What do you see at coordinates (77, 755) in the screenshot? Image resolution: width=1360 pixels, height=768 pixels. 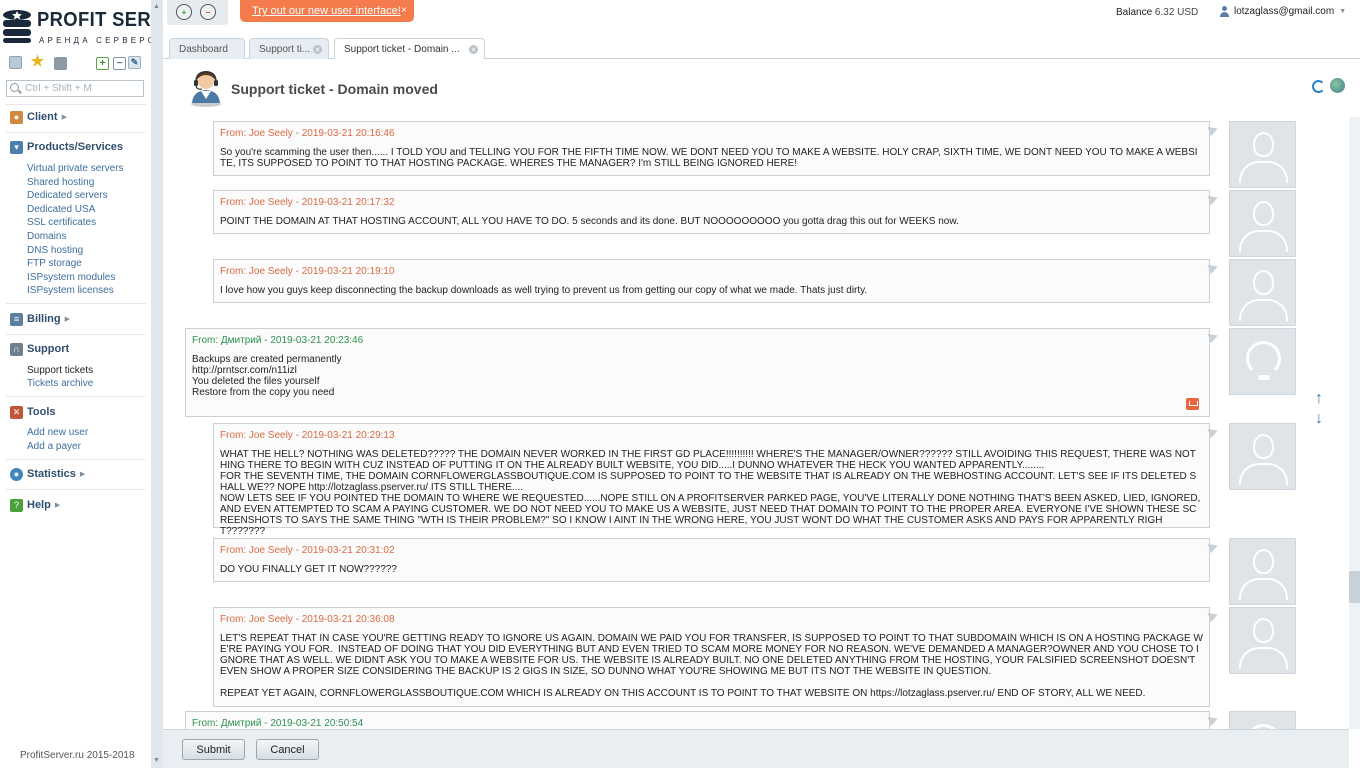 I see `footer-copyright: ProfitServer.ru 2015-2018` at bounding box center [77, 755].